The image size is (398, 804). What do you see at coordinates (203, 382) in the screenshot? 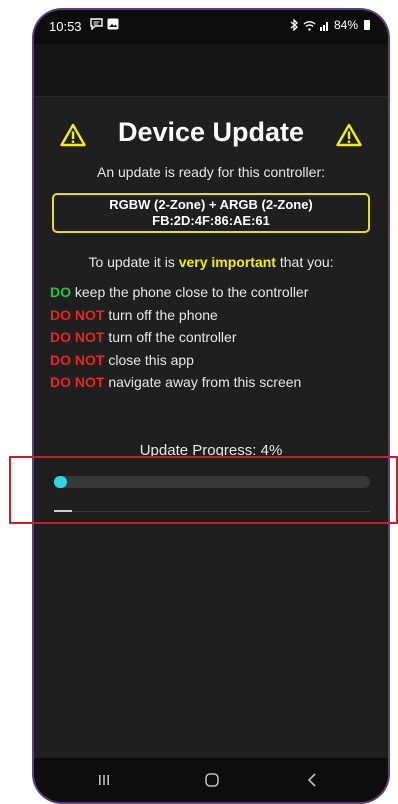
I see `rule-text: navigate away from this screen` at bounding box center [203, 382].